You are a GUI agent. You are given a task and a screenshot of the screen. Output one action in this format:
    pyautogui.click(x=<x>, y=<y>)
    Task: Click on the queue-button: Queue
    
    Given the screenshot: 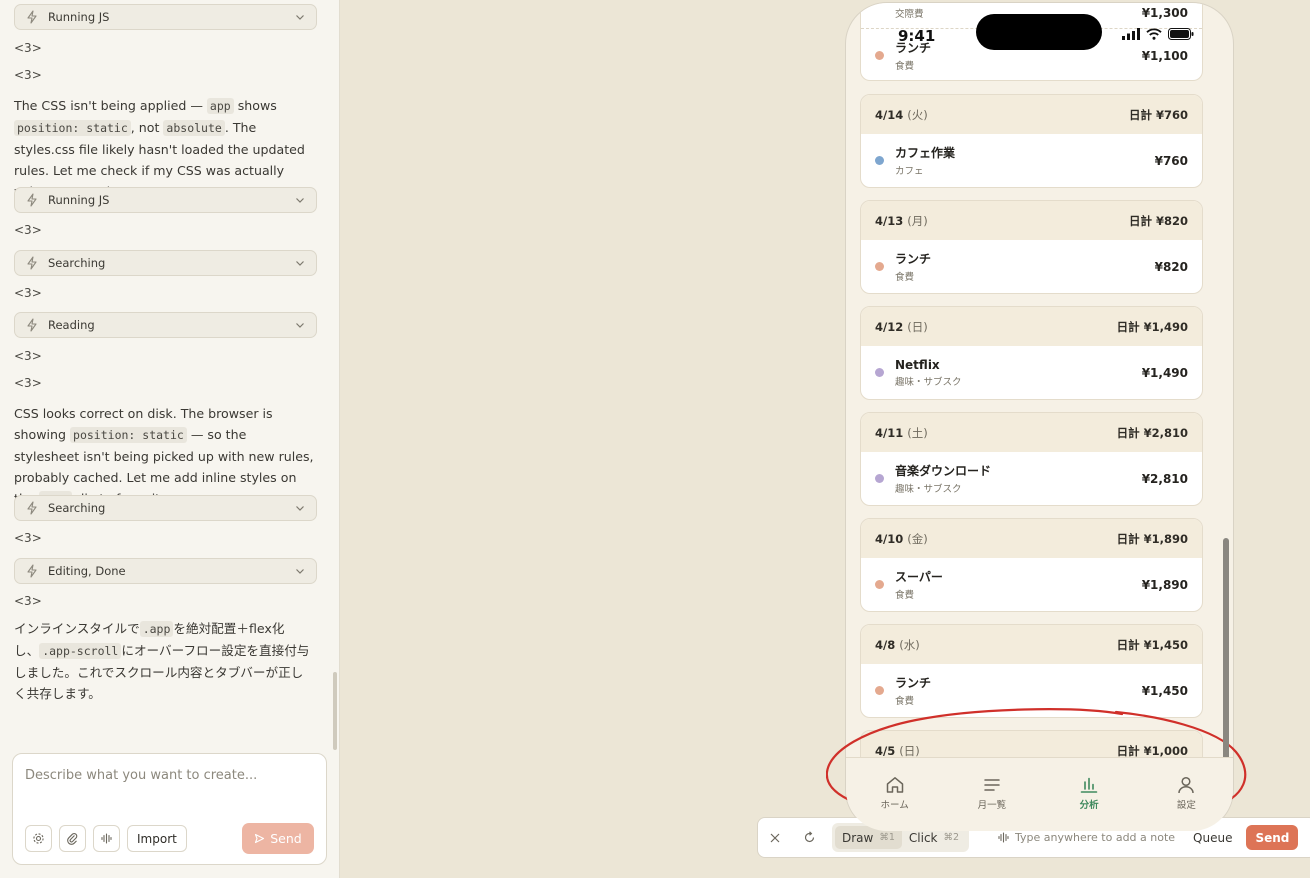 What is the action you would take?
    pyautogui.click(x=1212, y=838)
    